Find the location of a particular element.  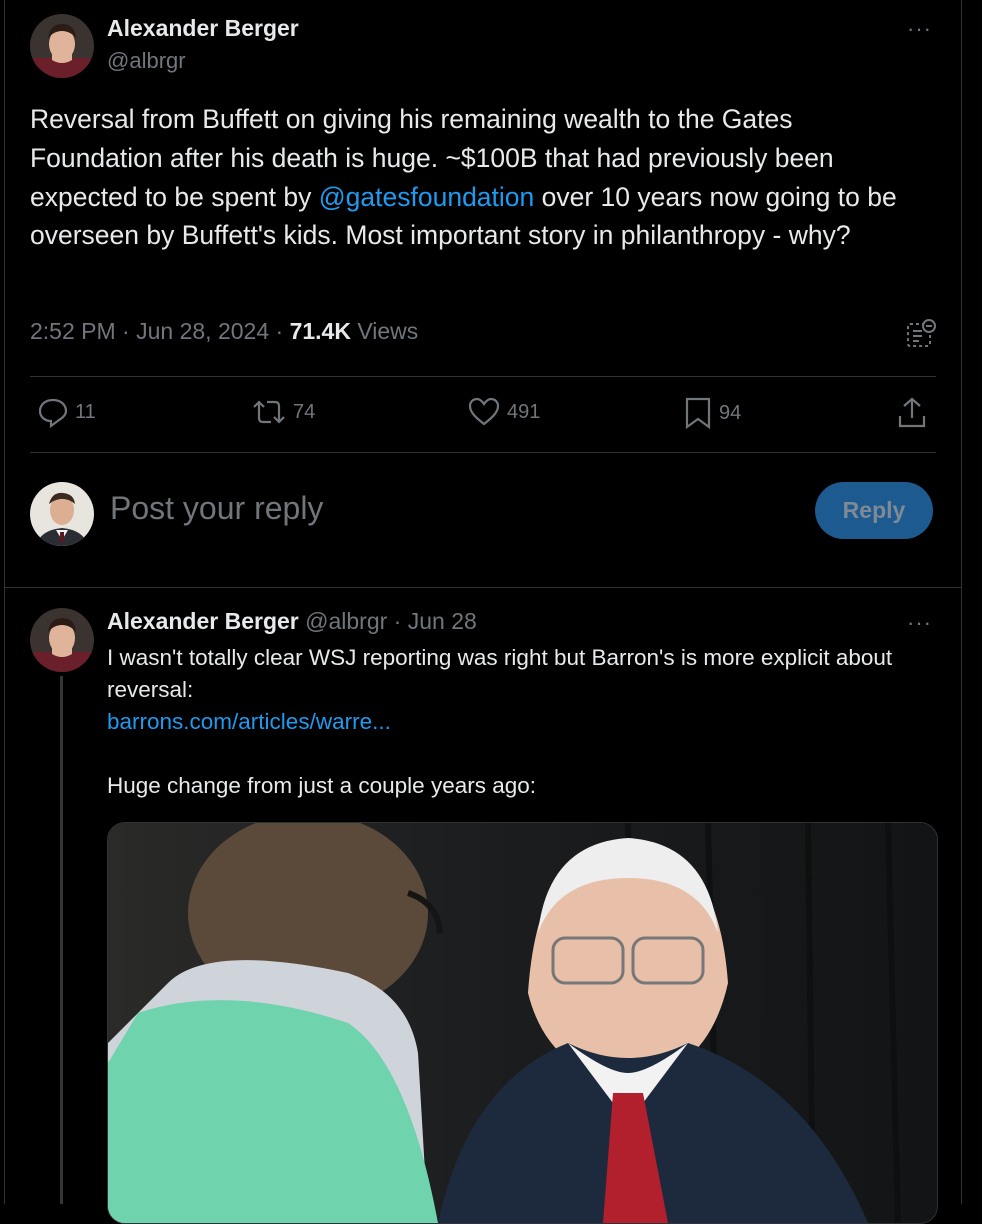

reply-more-options-button: ··· is located at coordinates (919, 623).